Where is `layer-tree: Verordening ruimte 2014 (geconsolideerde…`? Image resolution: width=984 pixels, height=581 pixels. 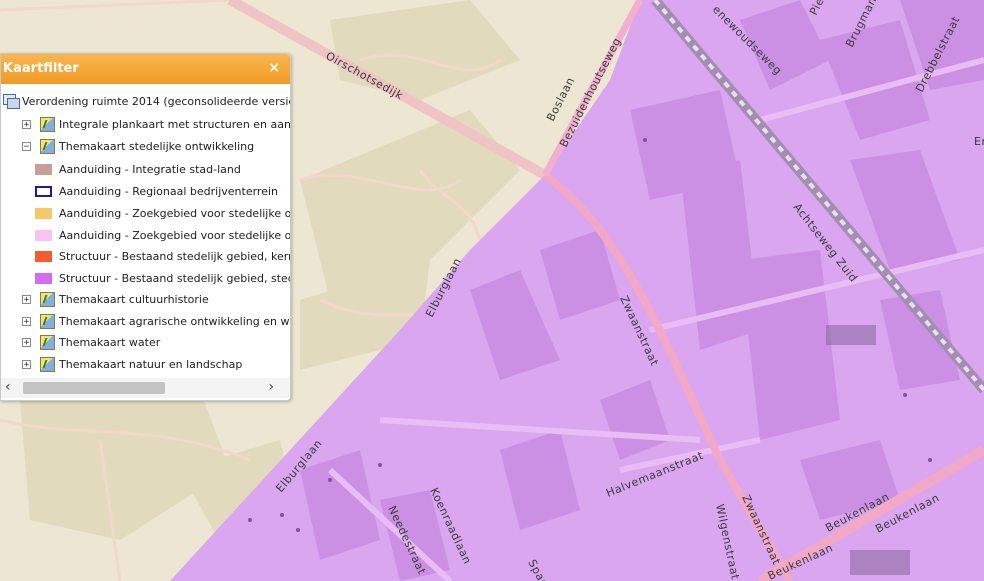 layer-tree: Verordening ruimte 2014 (geconsolideerde… is located at coordinates (145, 234).